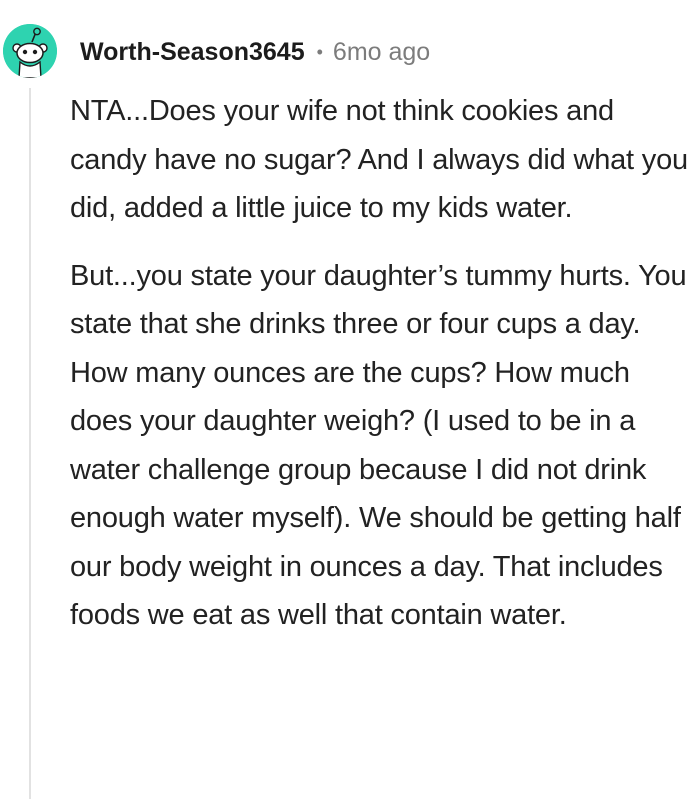 The width and height of the screenshot is (700, 799). I want to click on snoo-avatar-icon, so click(30, 51).